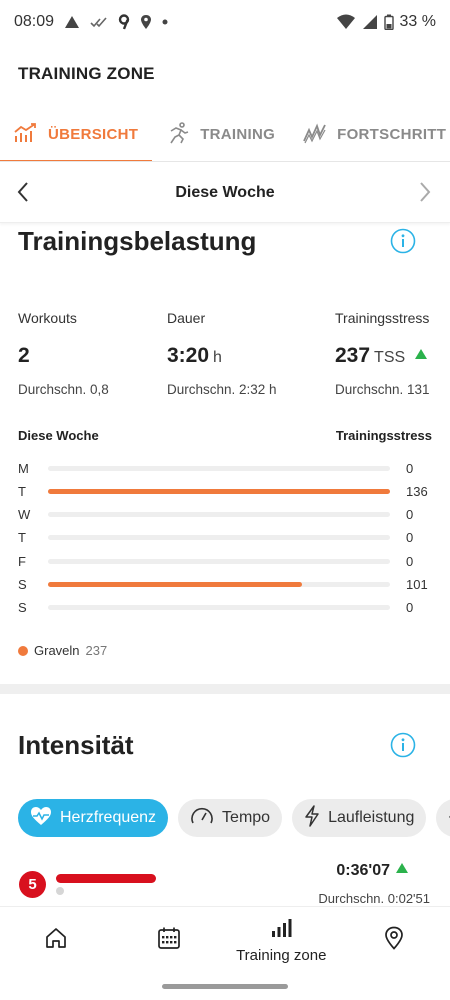  Describe the element at coordinates (93, 134) in the screenshot. I see `tab-label: ÜBERSICHT` at that location.